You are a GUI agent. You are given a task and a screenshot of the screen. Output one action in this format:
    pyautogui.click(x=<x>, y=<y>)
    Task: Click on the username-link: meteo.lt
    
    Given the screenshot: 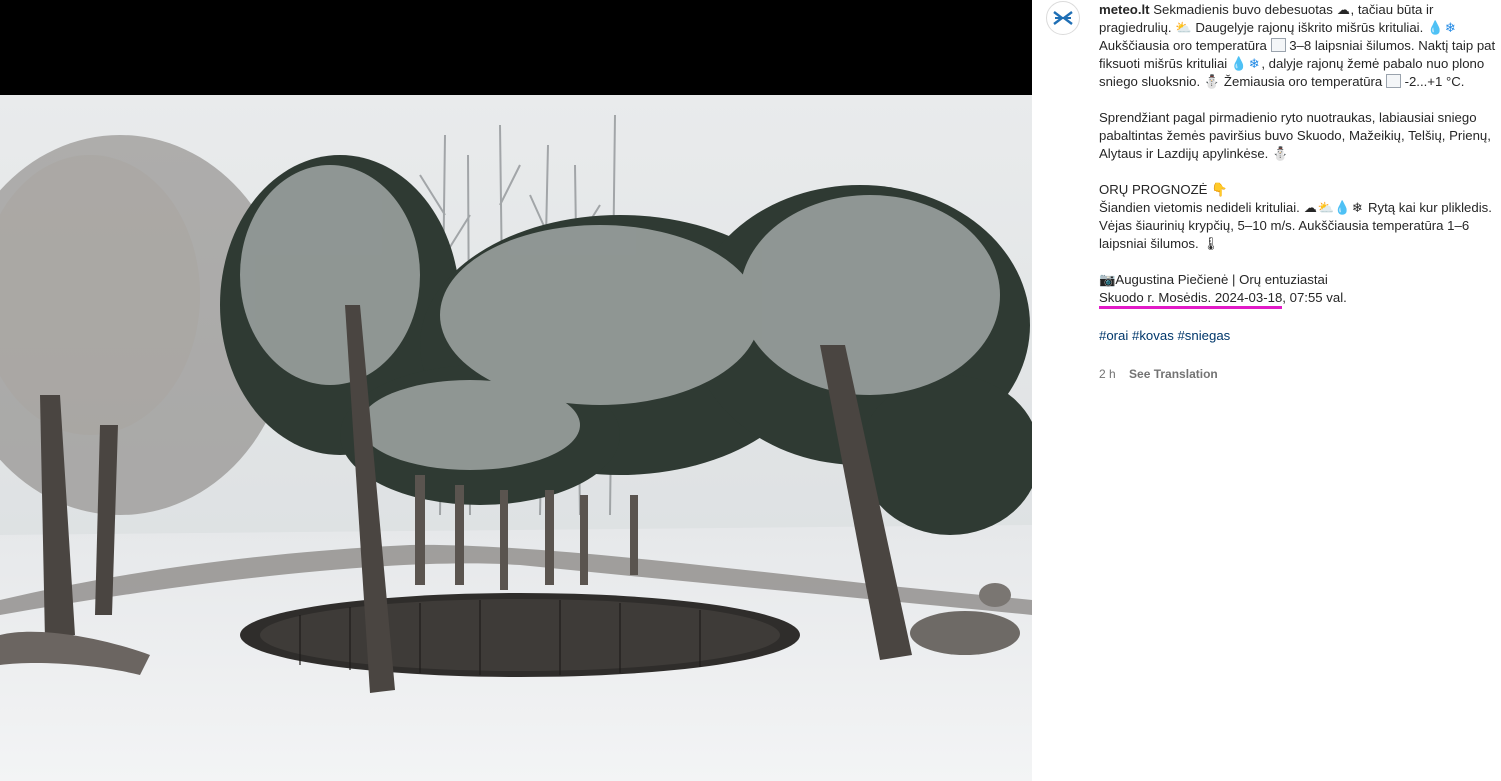 What is the action you would take?
    pyautogui.click(x=1124, y=9)
    